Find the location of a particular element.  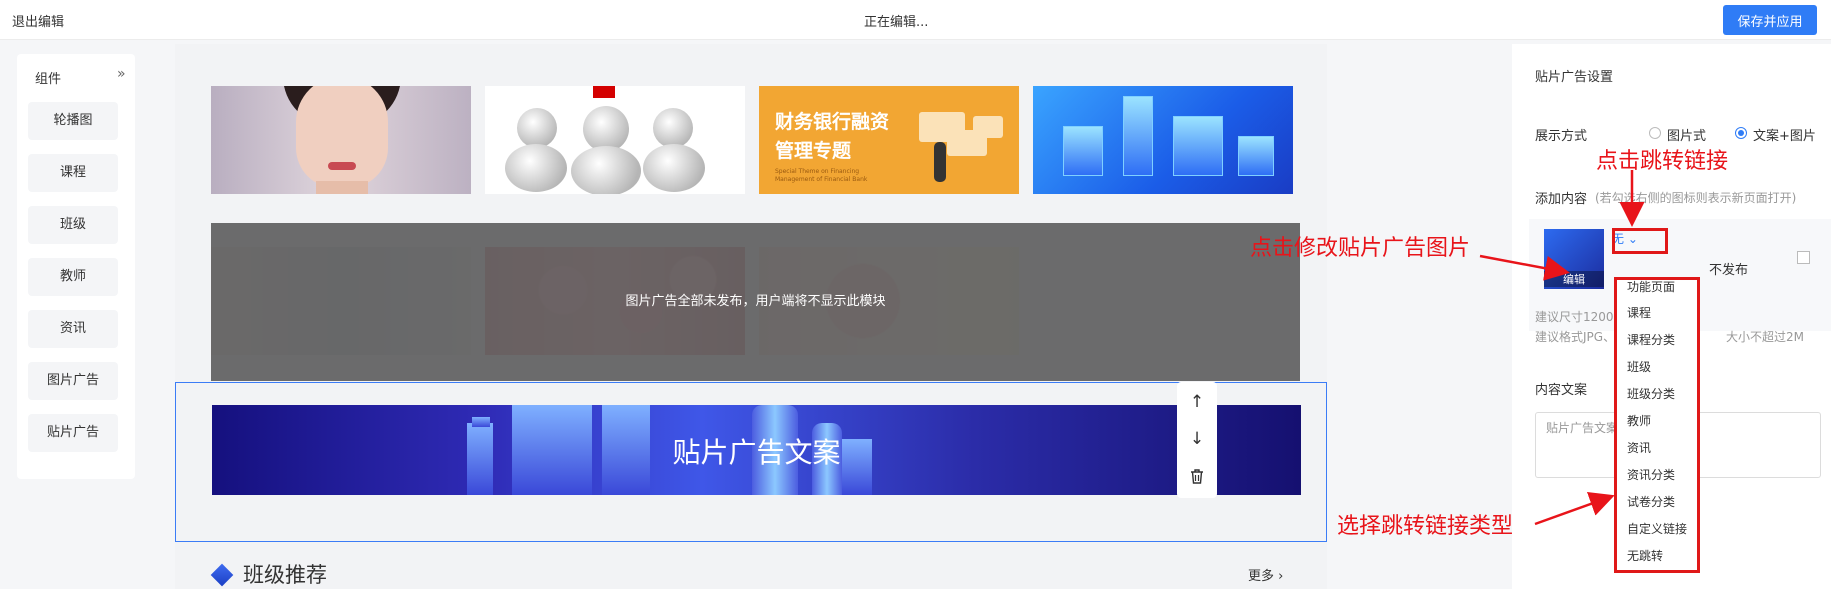

arrow-to-thumbnail is located at coordinates (1524, 267).